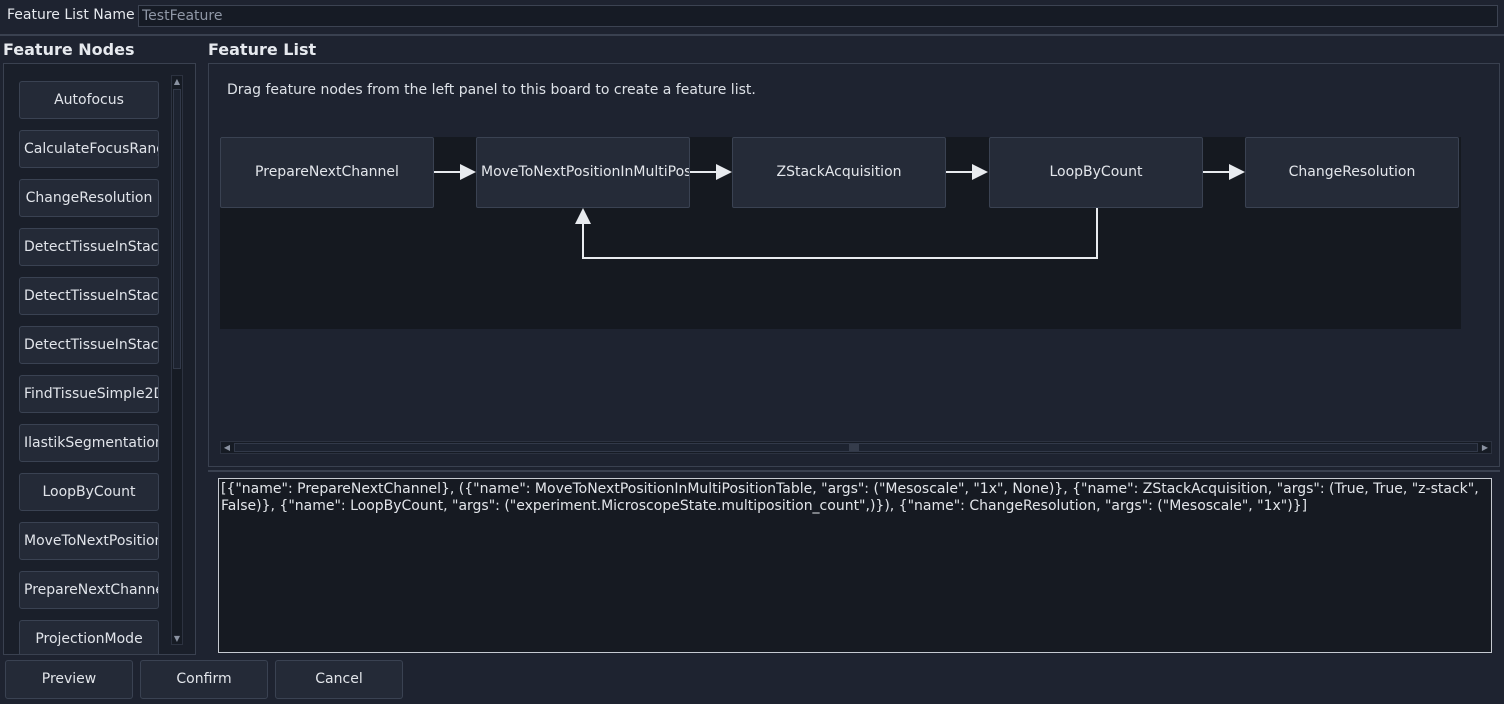  Describe the element at coordinates (1352, 172) in the screenshot. I see `flow-node-change-resolution: ChangeResolution` at that location.